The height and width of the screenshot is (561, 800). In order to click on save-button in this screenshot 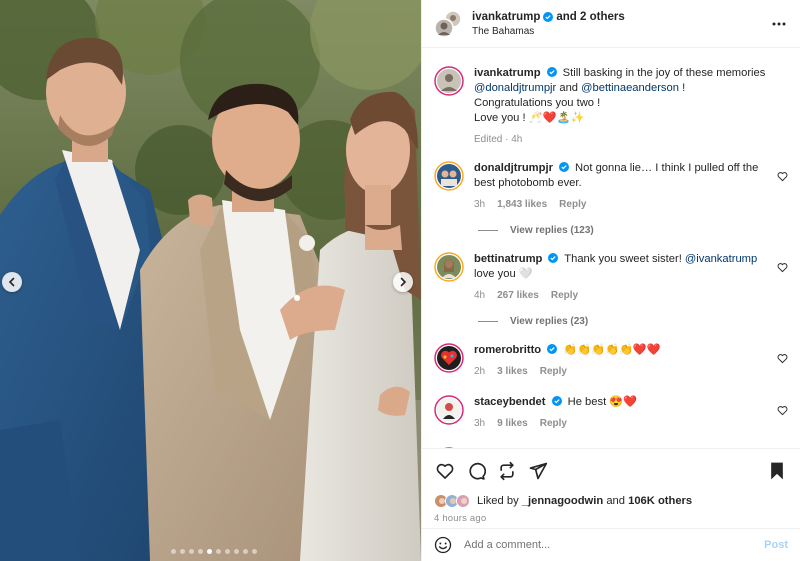, I will do `click(777, 471)`.